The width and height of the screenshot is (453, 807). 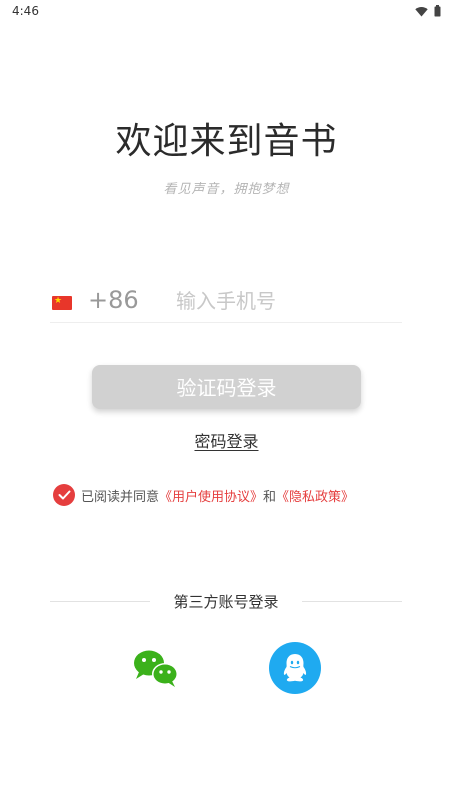 I want to click on phone-input-row: ★ +86, so click(x=226, y=302).